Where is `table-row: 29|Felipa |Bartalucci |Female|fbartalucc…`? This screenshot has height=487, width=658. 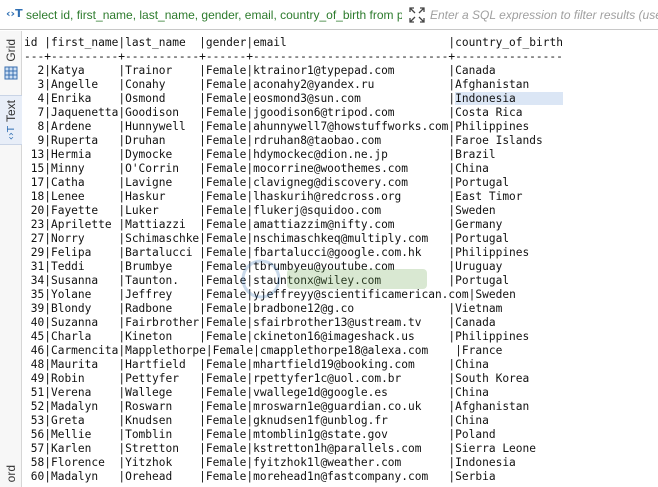
table-row: 29|Felipa |Bartalucci |Female|fbartalucc… is located at coordinates (341, 253).